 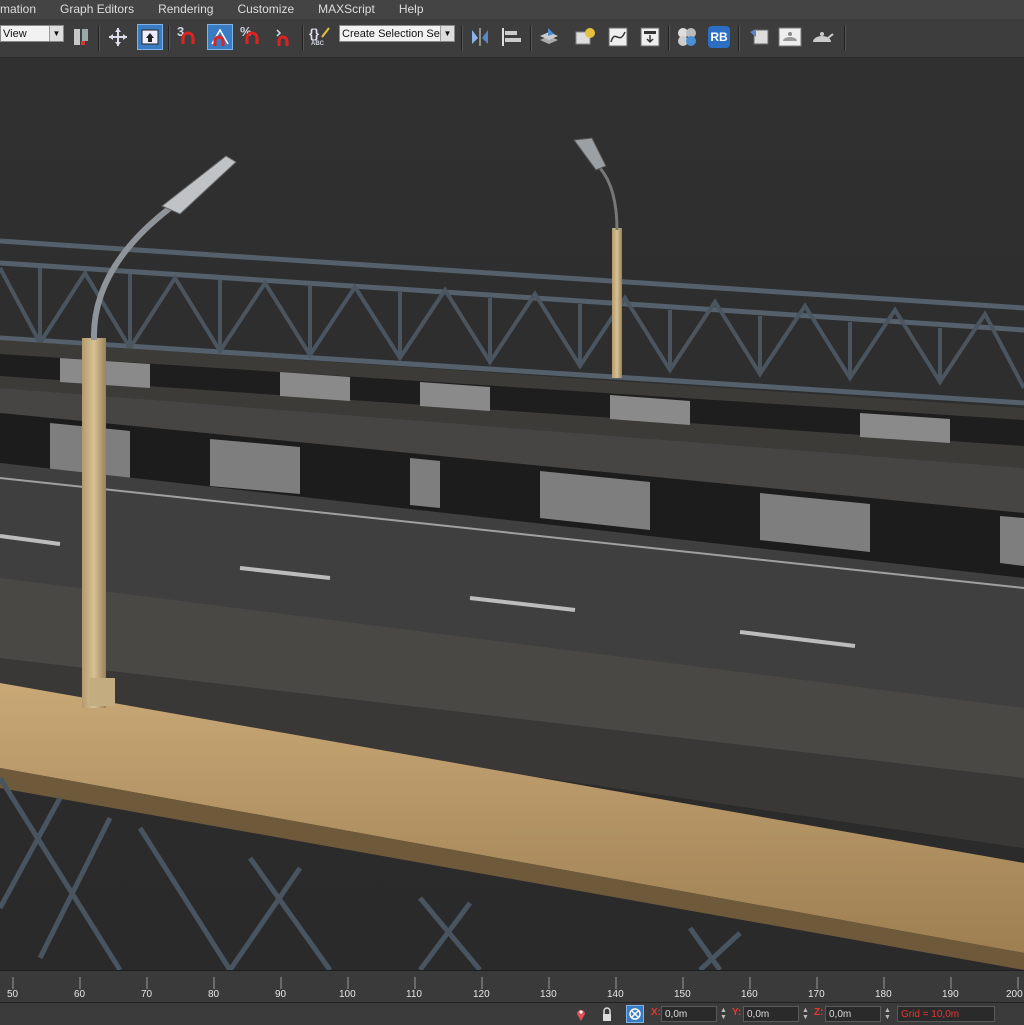 What do you see at coordinates (515, 983) in the screenshot?
I see `timeline-ticks` at bounding box center [515, 983].